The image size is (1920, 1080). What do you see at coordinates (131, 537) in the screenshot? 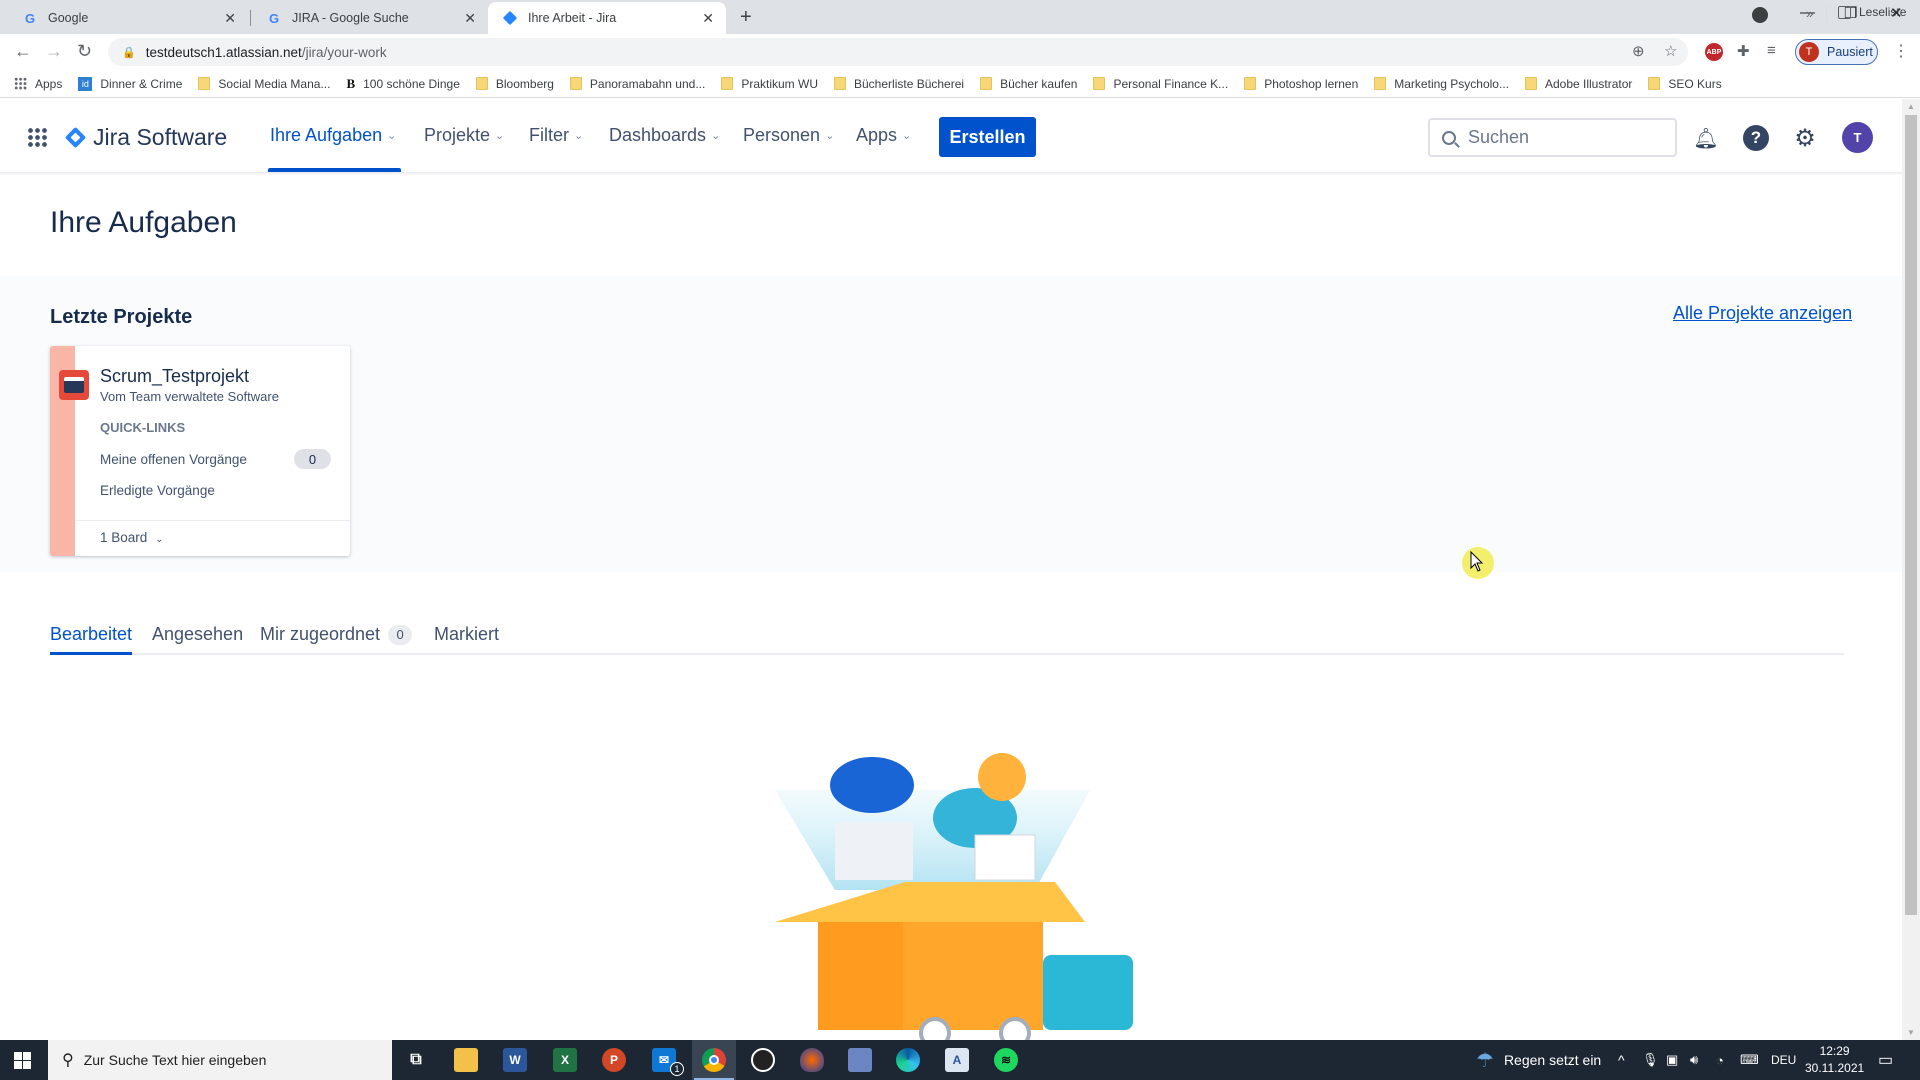
I see `boards-dropdown: 1 Board ⌄` at bounding box center [131, 537].